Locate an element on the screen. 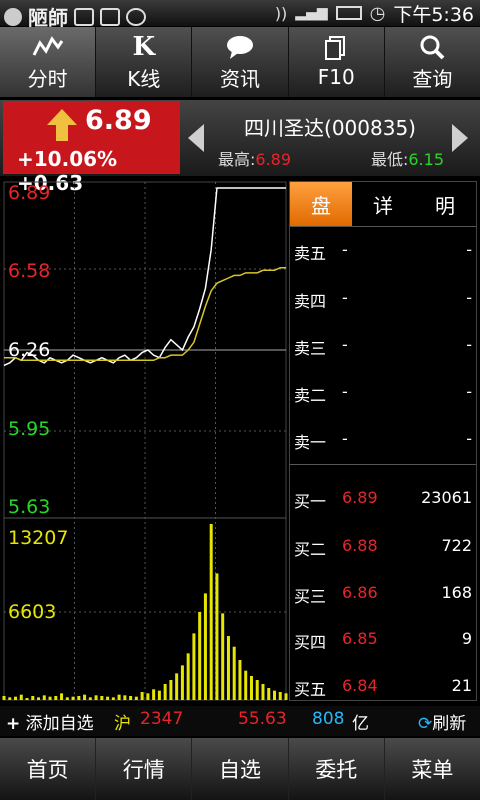  bid-volume: 21 is located at coordinates (461, 685).